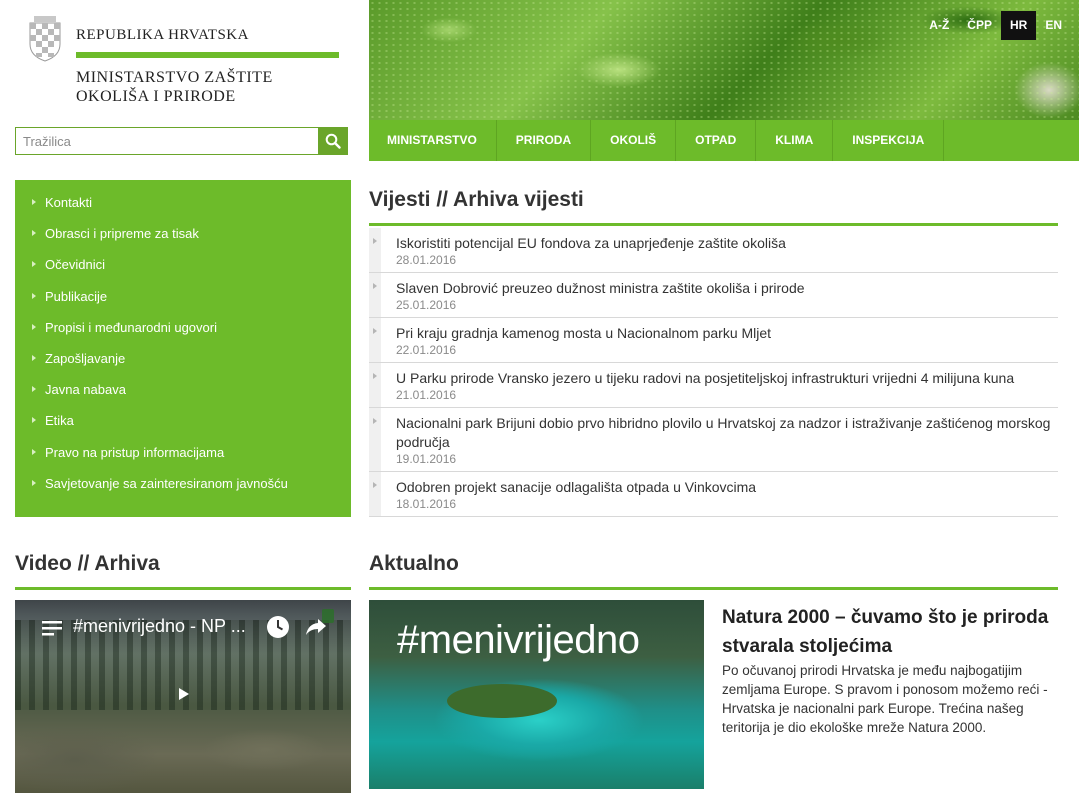 The width and height of the screenshot is (1079, 793). Describe the element at coordinates (166, 483) in the screenshot. I see `sidebar-item-label: Savjetovanje sa zainteresiranom javnošću` at that location.